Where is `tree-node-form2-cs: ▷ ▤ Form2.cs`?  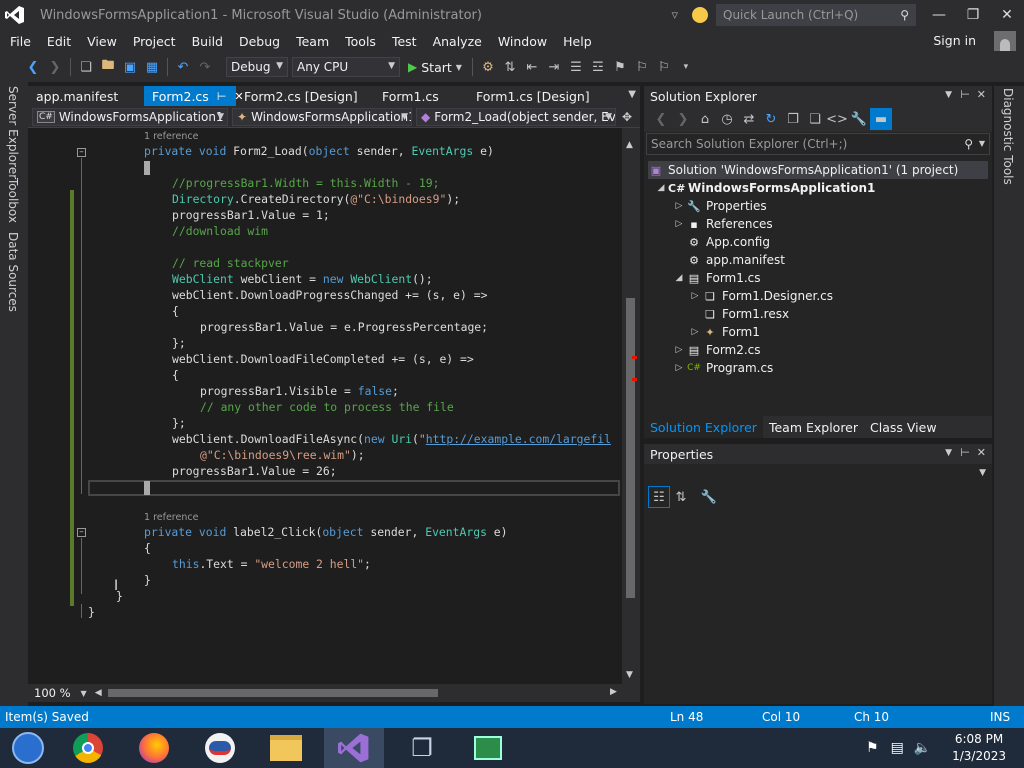
tree-node-form2-cs: ▷ ▤ Form2.cs is located at coordinates (716, 350).